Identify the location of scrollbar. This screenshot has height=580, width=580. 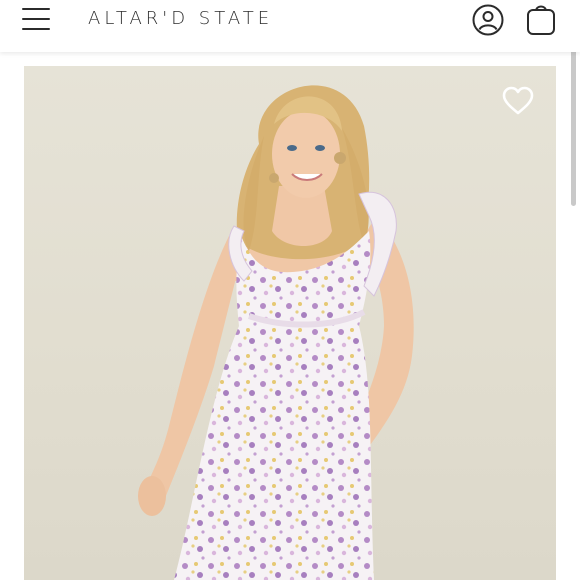
(573, 117).